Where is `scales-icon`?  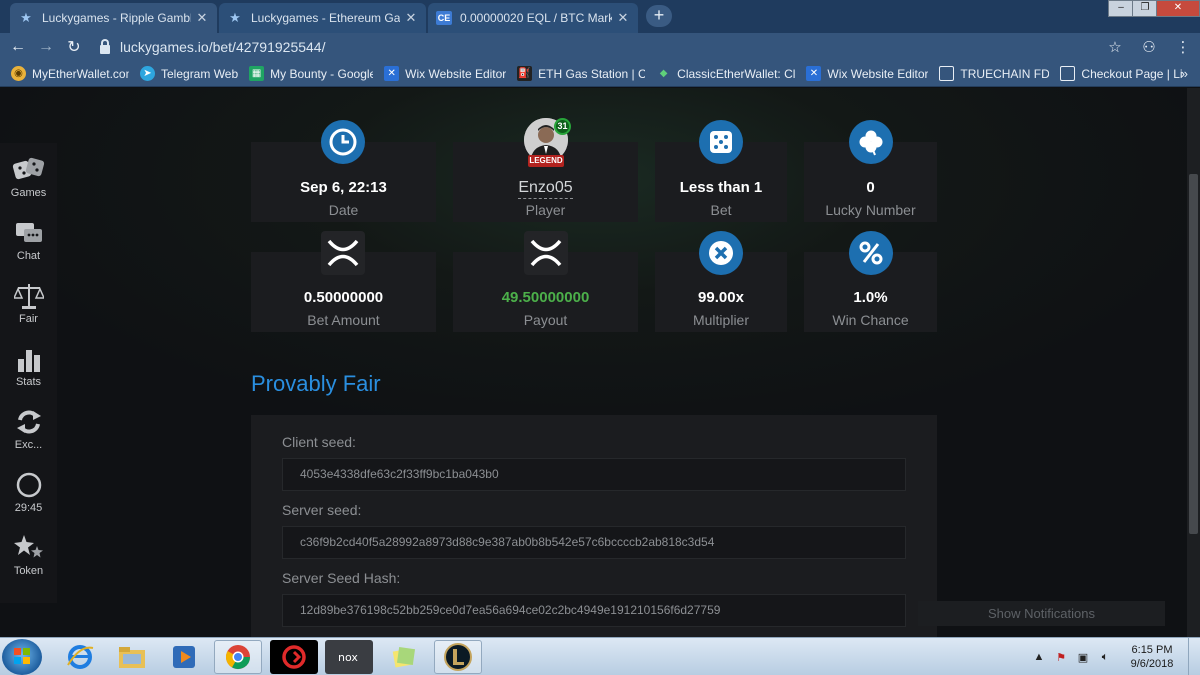
scales-icon is located at coordinates (28, 293).